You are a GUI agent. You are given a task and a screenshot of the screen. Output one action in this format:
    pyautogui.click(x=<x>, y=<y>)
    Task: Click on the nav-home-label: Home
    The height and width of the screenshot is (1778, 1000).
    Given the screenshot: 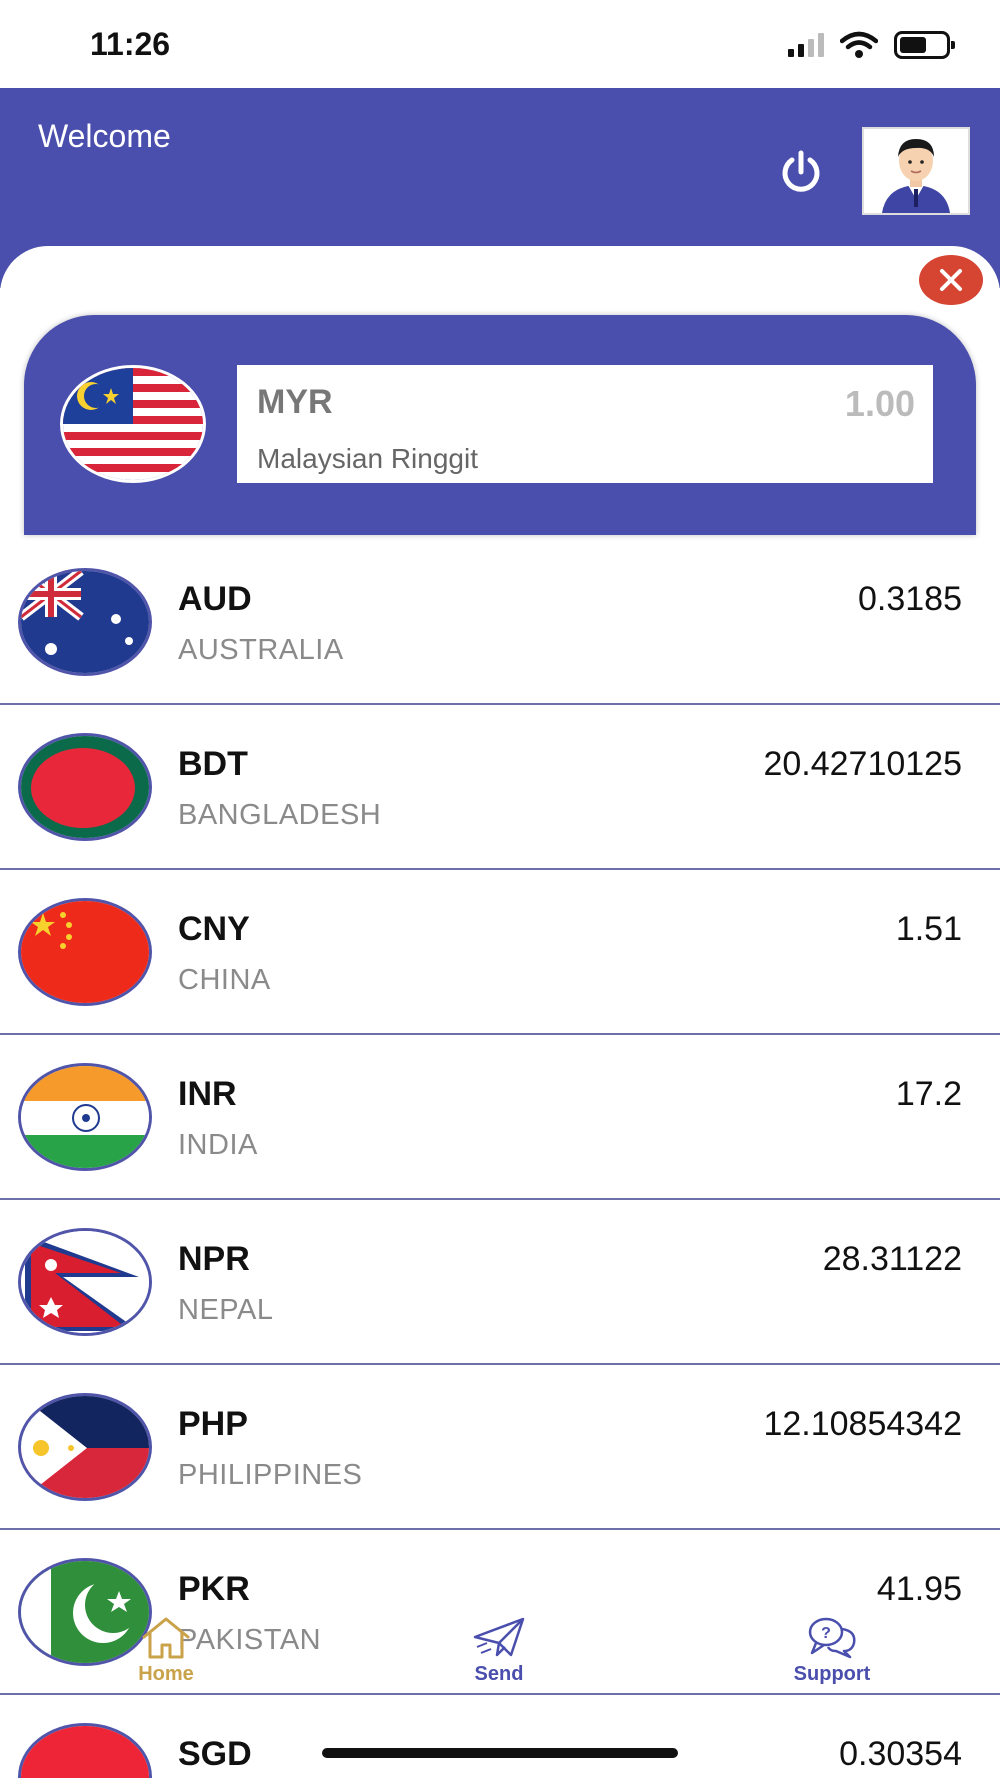 What is the action you would take?
    pyautogui.click(x=166, y=1674)
    